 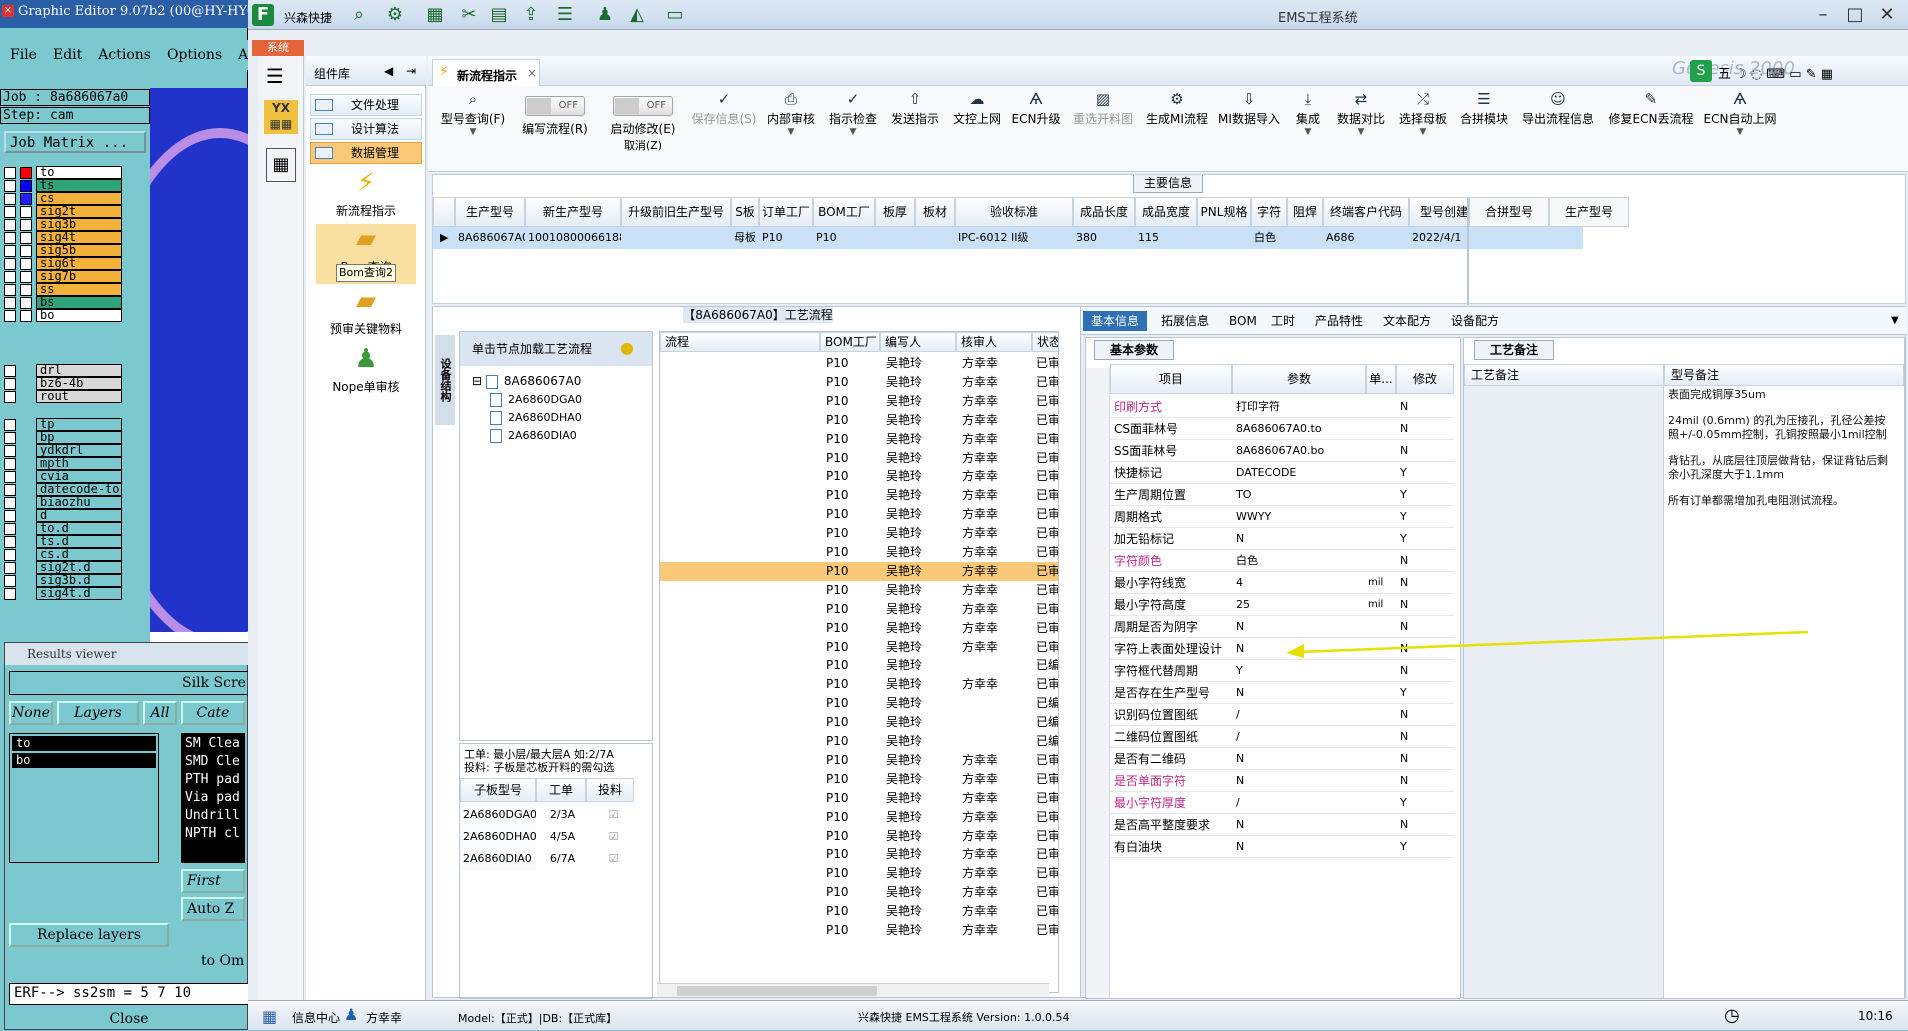 What do you see at coordinates (1407, 321) in the screenshot?
I see `tab-6: 文本配方` at bounding box center [1407, 321].